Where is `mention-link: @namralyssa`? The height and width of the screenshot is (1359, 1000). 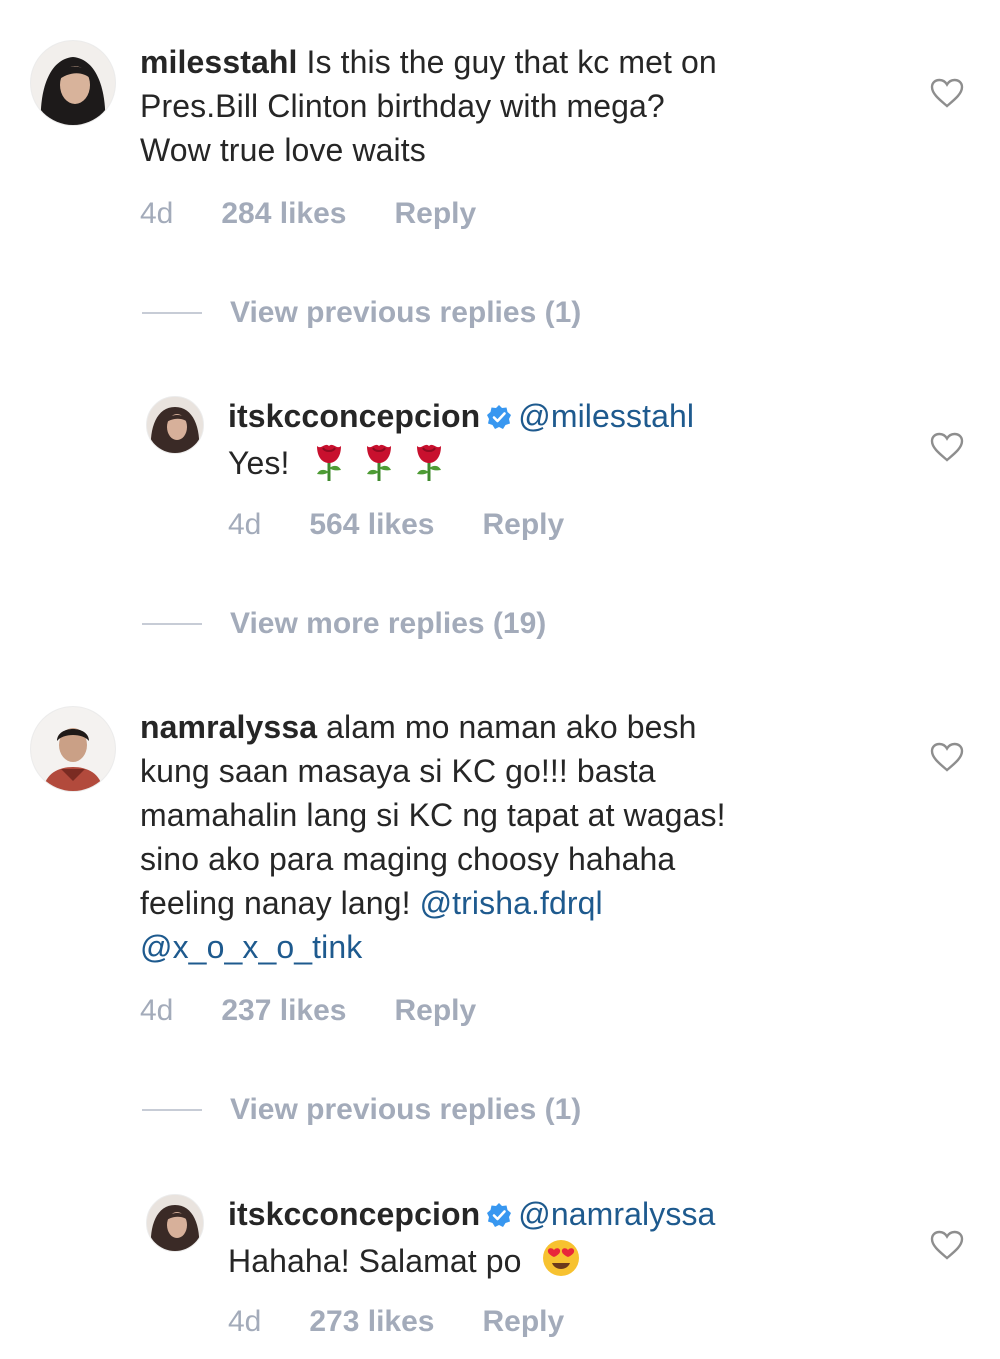 mention-link: @namralyssa is located at coordinates (616, 1214).